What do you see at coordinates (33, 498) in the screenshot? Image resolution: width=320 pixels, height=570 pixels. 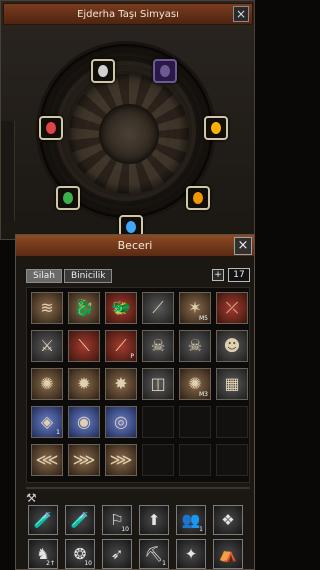 I see `wrench-icon: ⚒` at bounding box center [33, 498].